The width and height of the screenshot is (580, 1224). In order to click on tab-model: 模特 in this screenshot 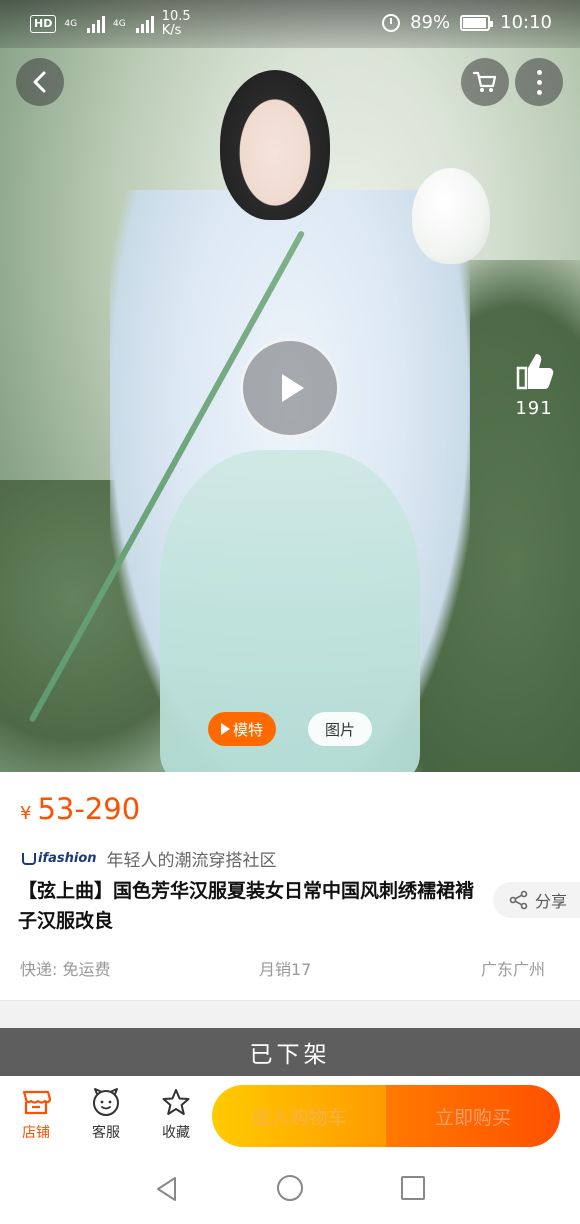, I will do `click(242, 729)`.